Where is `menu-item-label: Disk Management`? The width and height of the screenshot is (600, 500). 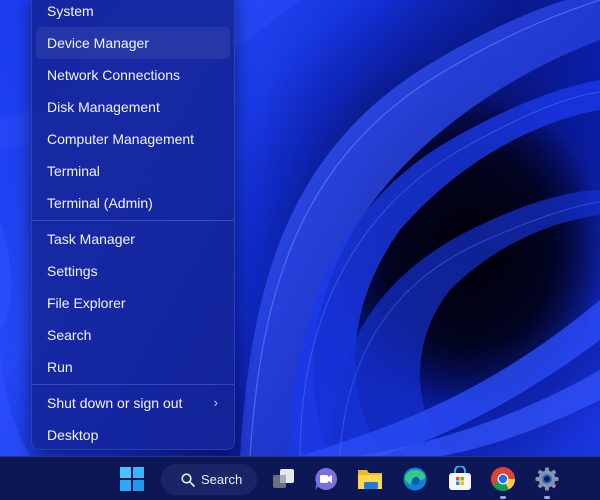 menu-item-label: Disk Management is located at coordinates (103, 107).